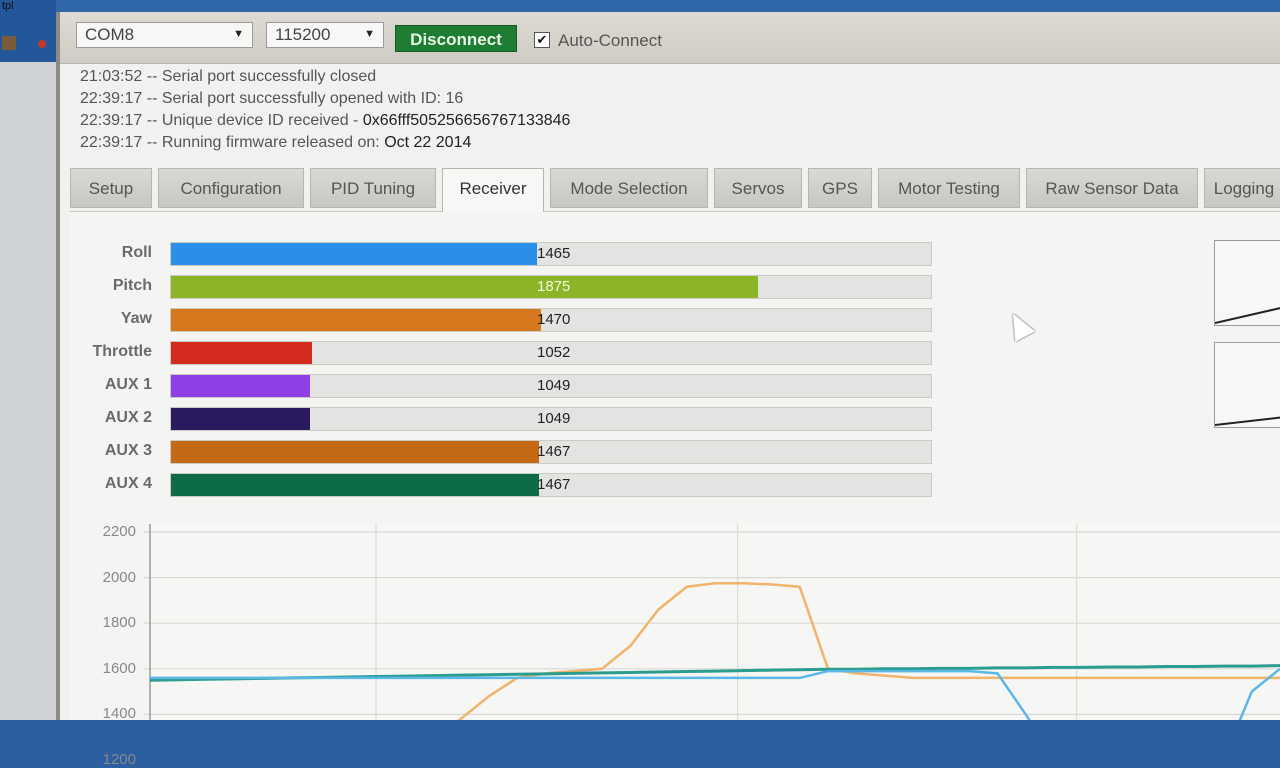  I want to click on baud-select: 115200 ▼, so click(325, 35).